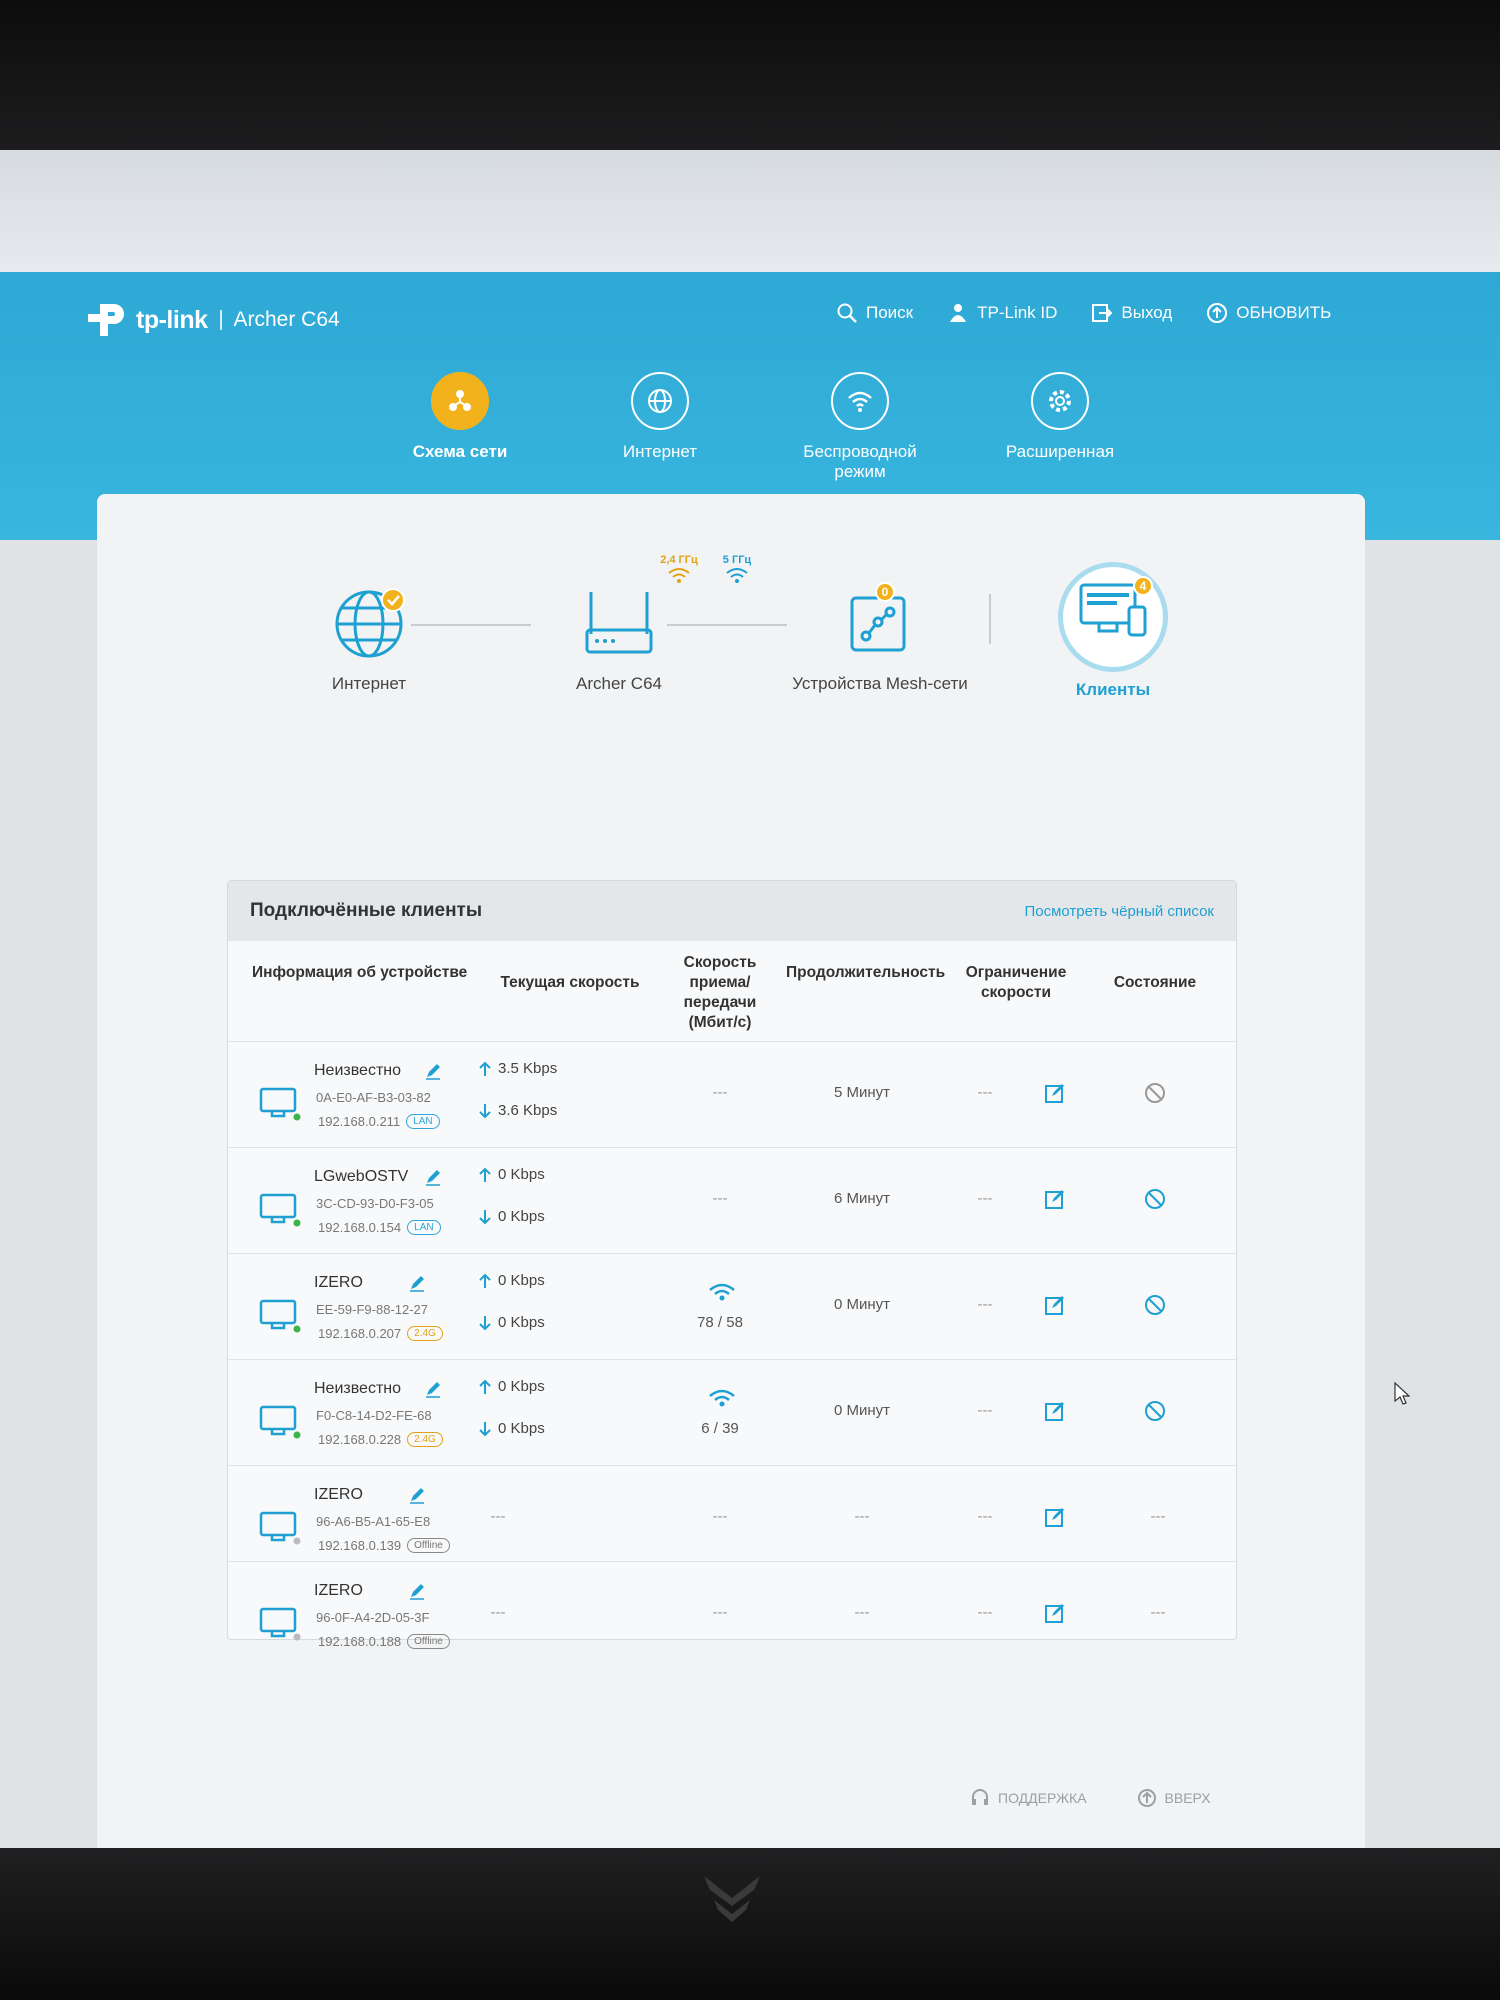 This screenshot has height=2000, width=1500. What do you see at coordinates (528, 1110) in the screenshot?
I see `download-value: 3.6 Kbps` at bounding box center [528, 1110].